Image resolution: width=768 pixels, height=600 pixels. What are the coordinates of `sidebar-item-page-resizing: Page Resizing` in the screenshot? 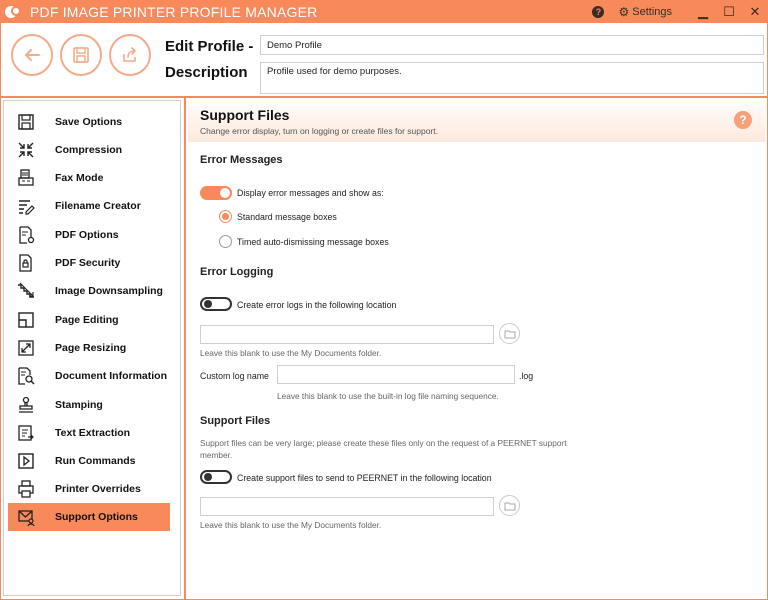 It's located at (89, 348).